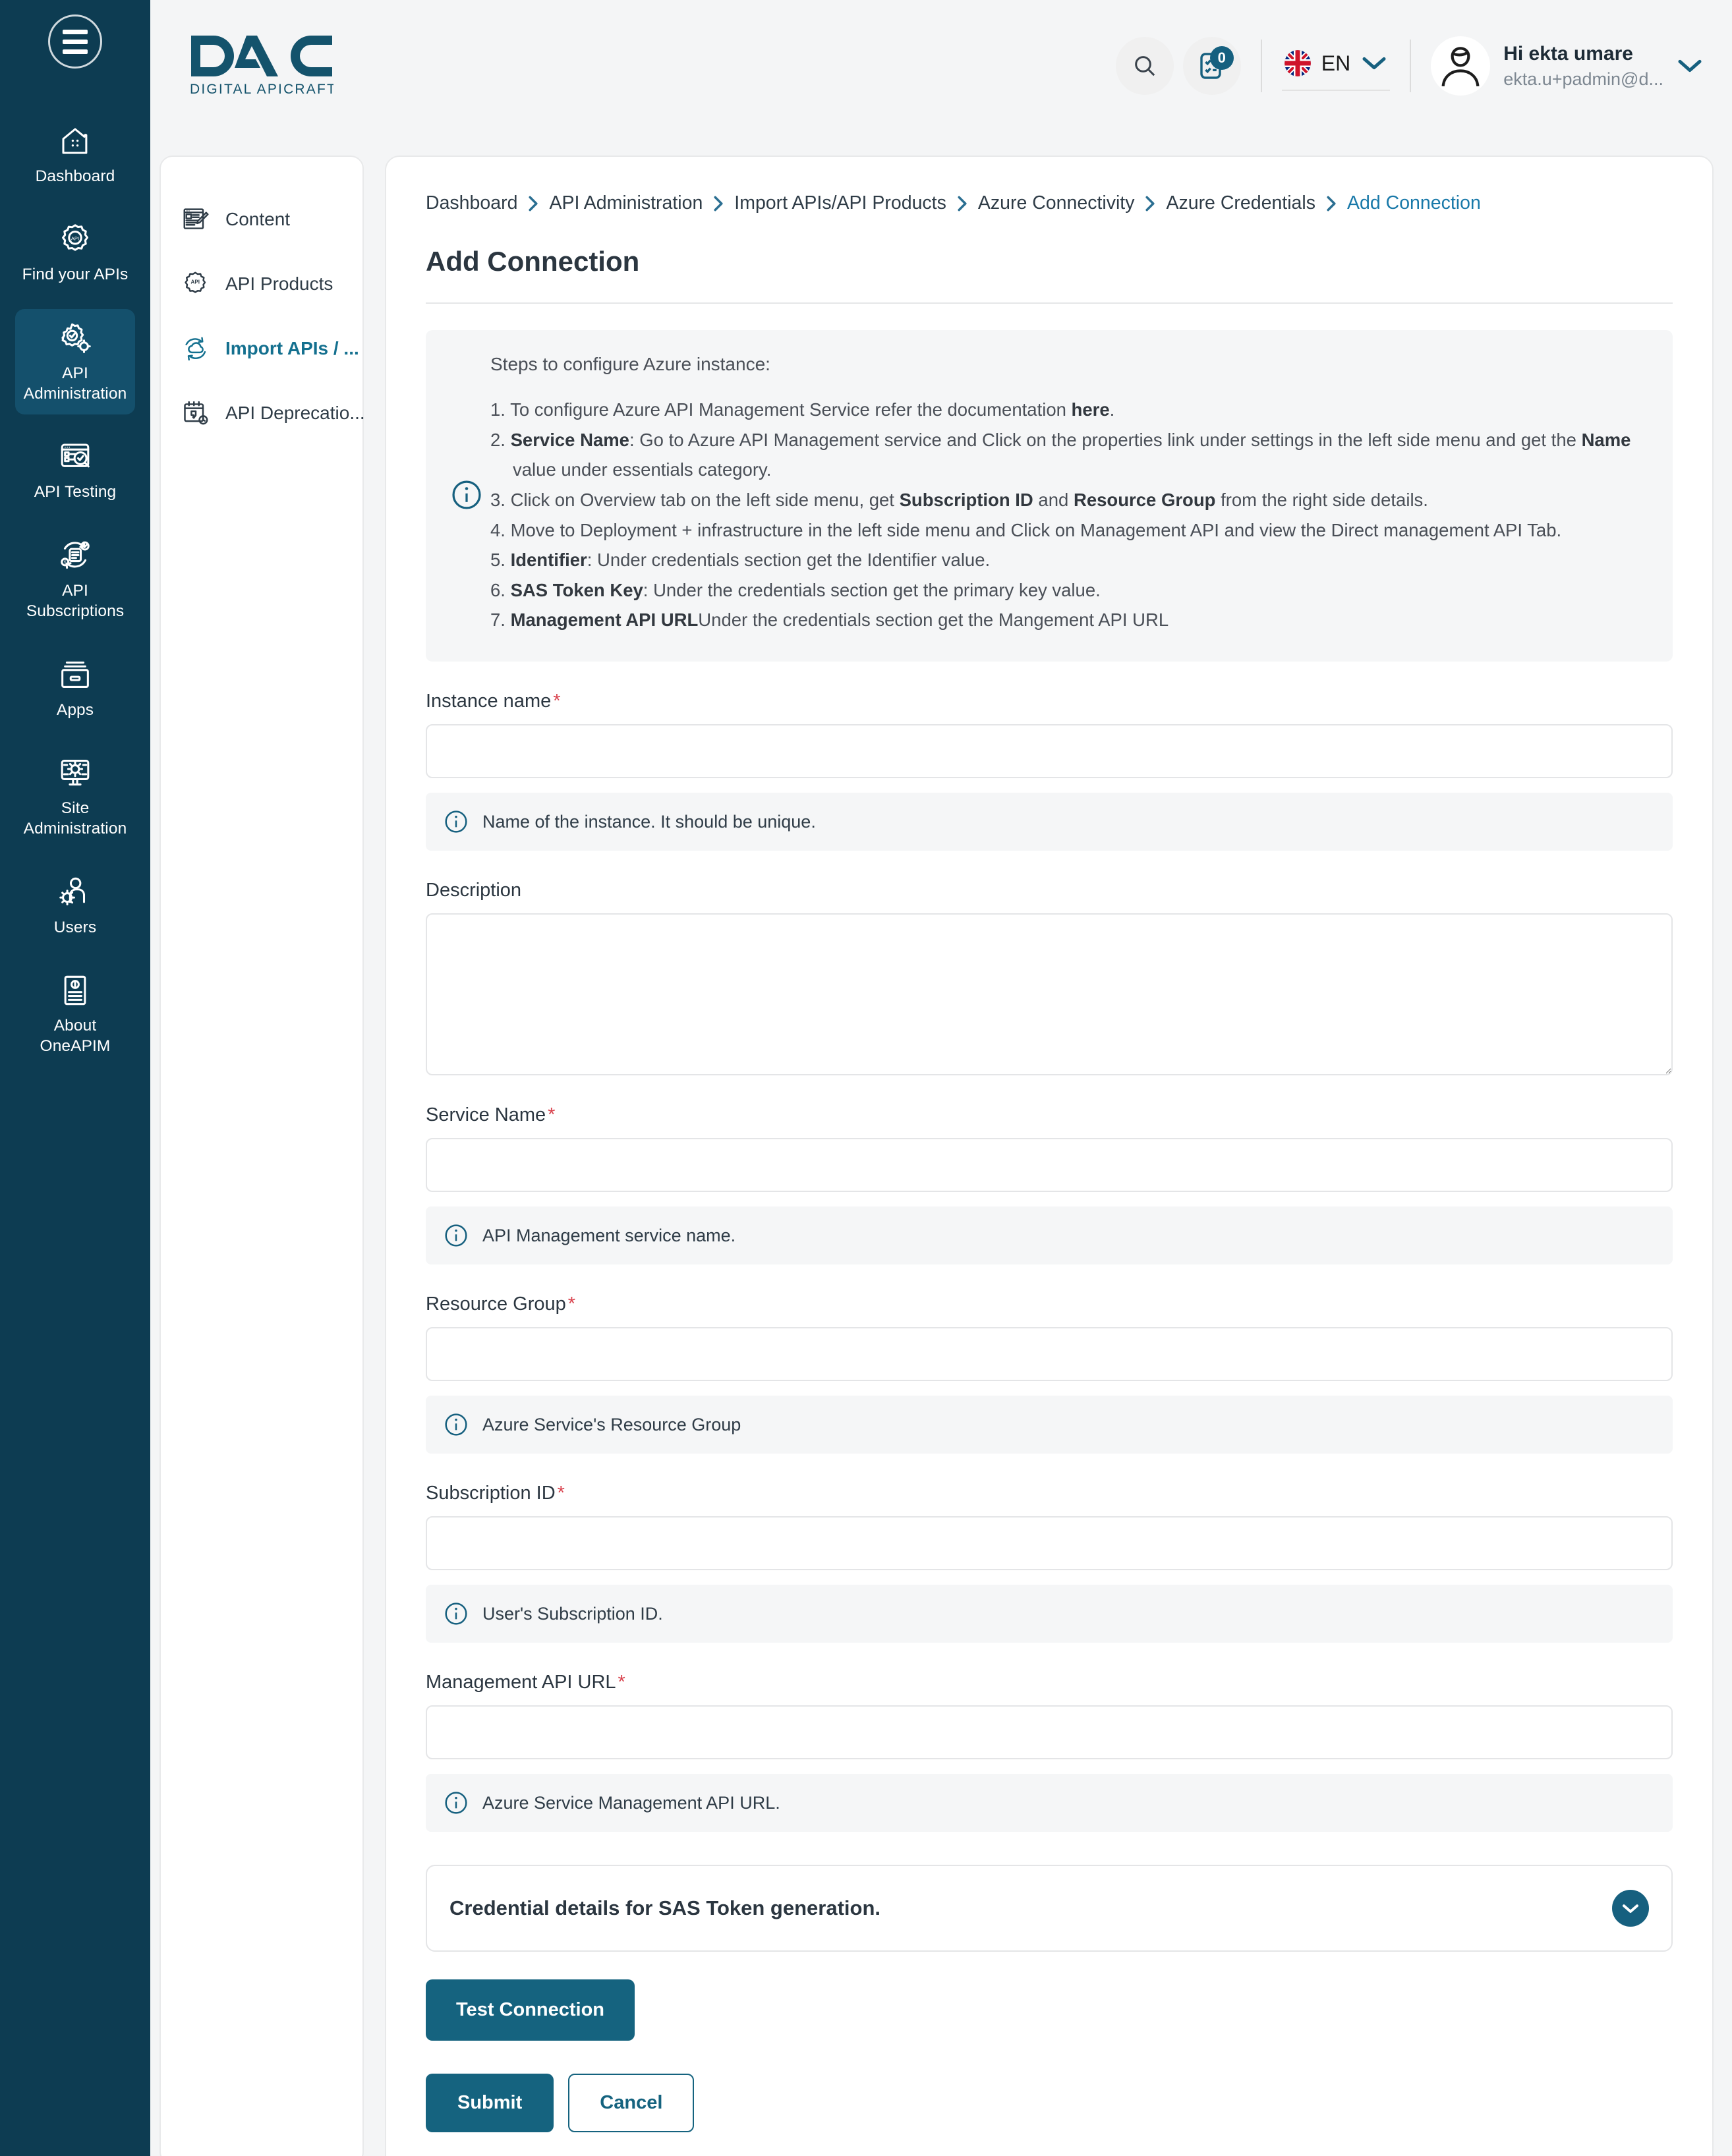 This screenshot has height=2156, width=1732. I want to click on sidebar-item-site-administration: Site Administration, so click(75, 797).